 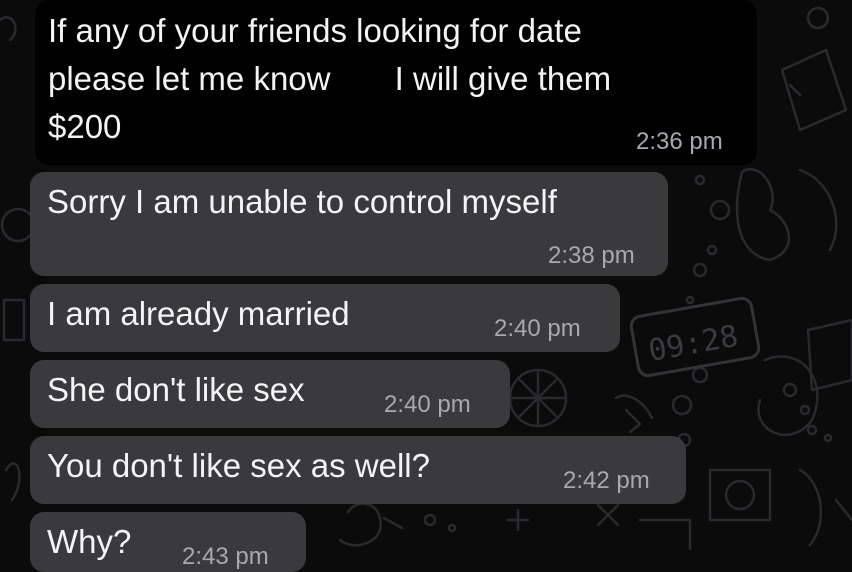 What do you see at coordinates (8, 29) in the screenshot?
I see `doodle-swirl-icon` at bounding box center [8, 29].